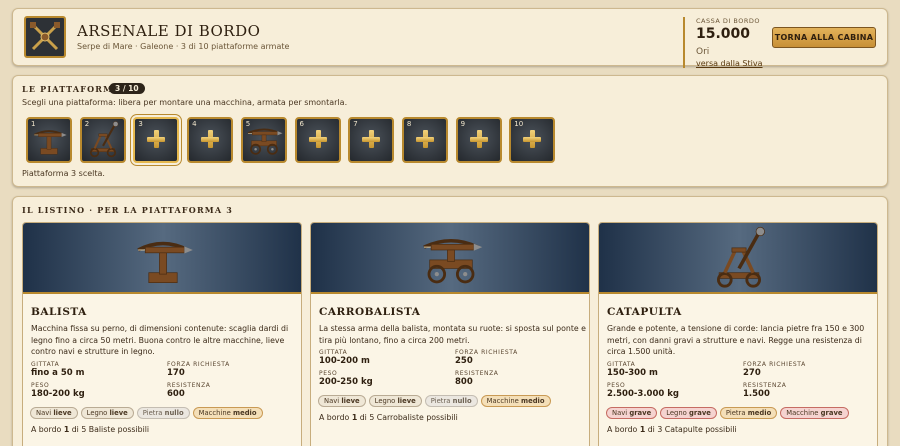 This screenshot has height=446, width=900. I want to click on platform-status: Piattaforma 3 scelta., so click(63, 173).